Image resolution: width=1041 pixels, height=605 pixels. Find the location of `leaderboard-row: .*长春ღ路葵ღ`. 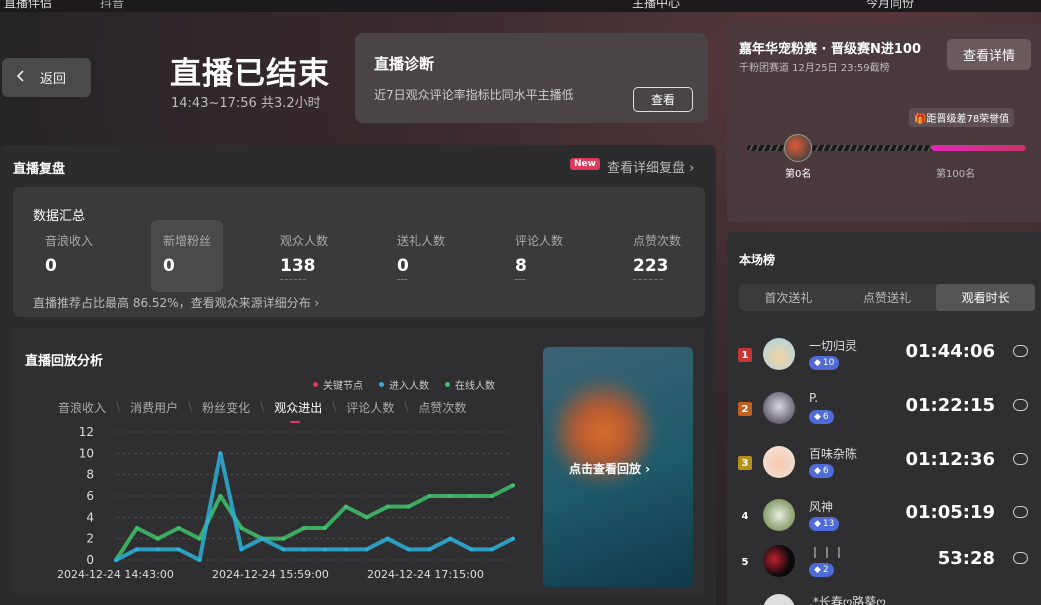

leaderboard-row: .*长春ღ路葵ღ is located at coordinates (884, 598).